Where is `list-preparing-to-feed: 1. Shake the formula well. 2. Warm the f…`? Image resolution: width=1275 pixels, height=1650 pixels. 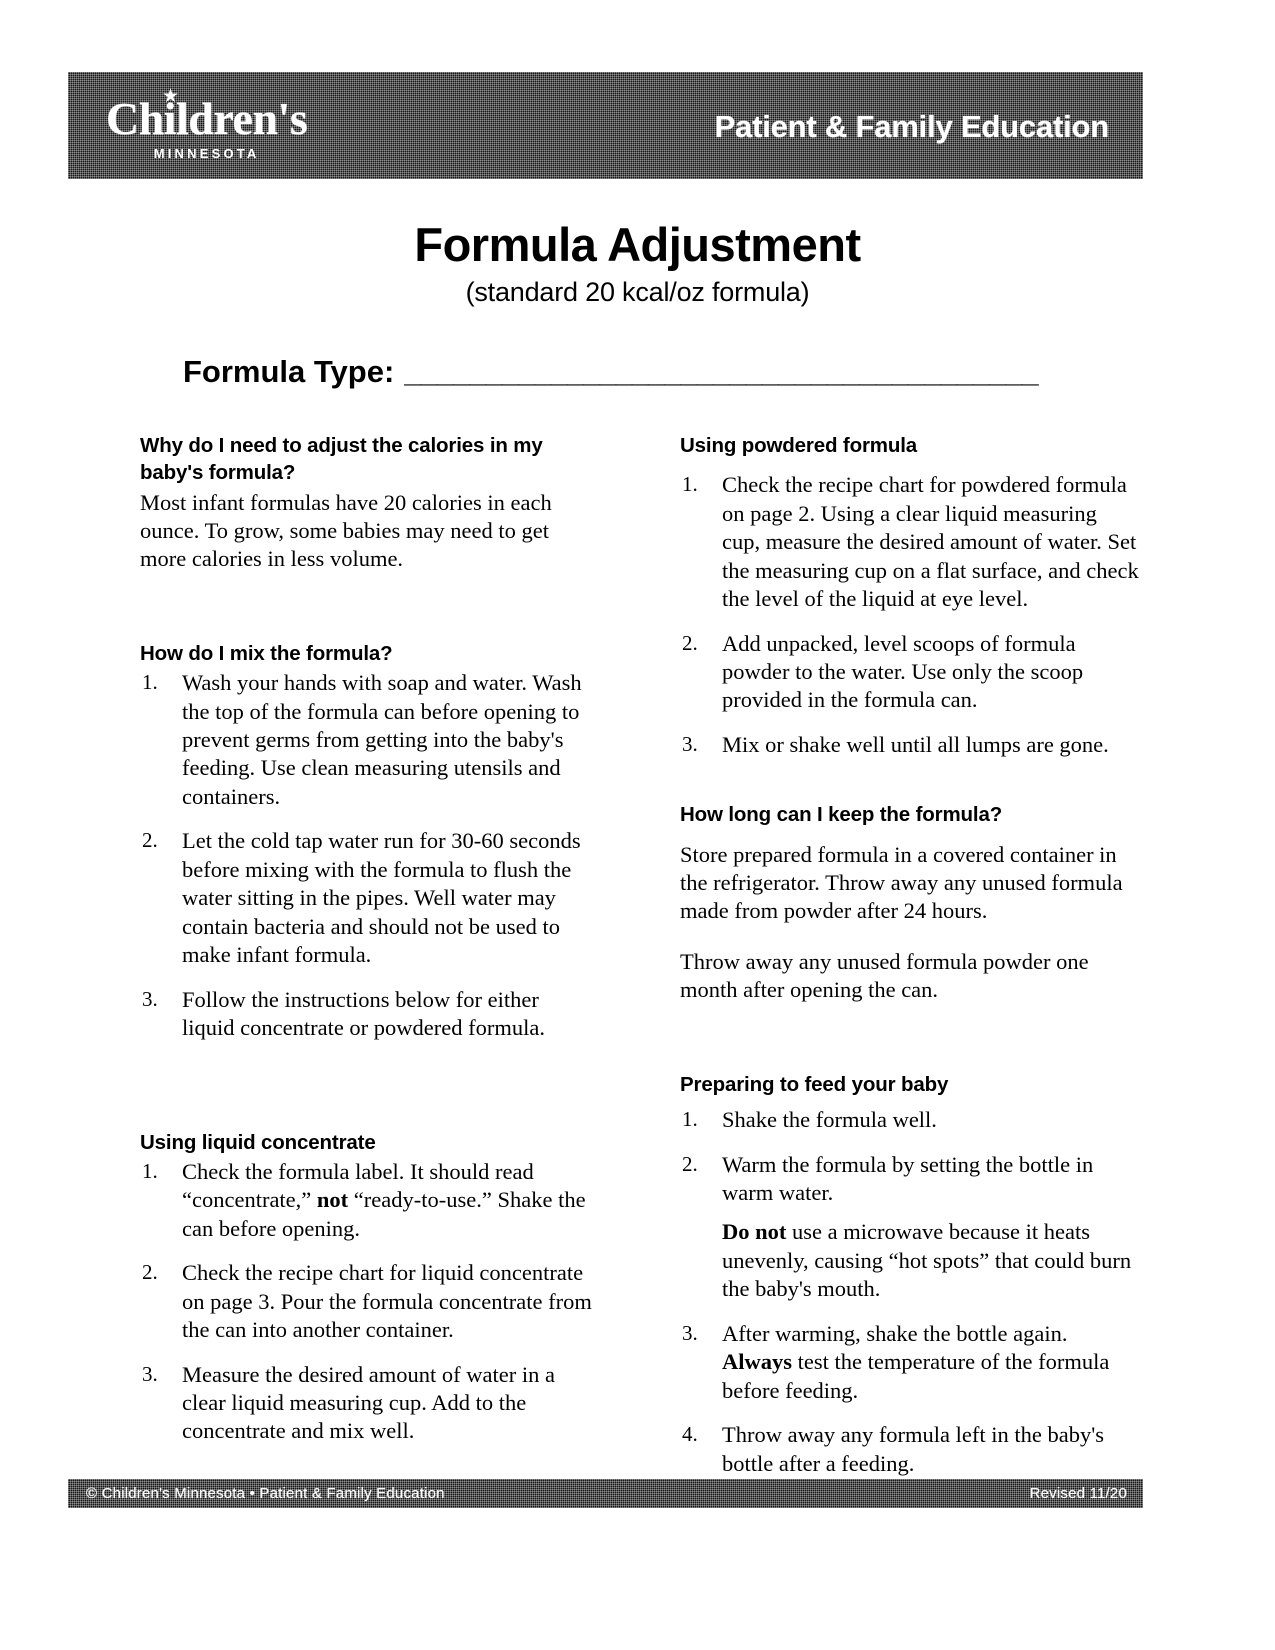
list-preparing-to-feed: 1. Shake the formula well. 2. Warm the f… is located at coordinates (910, 1292).